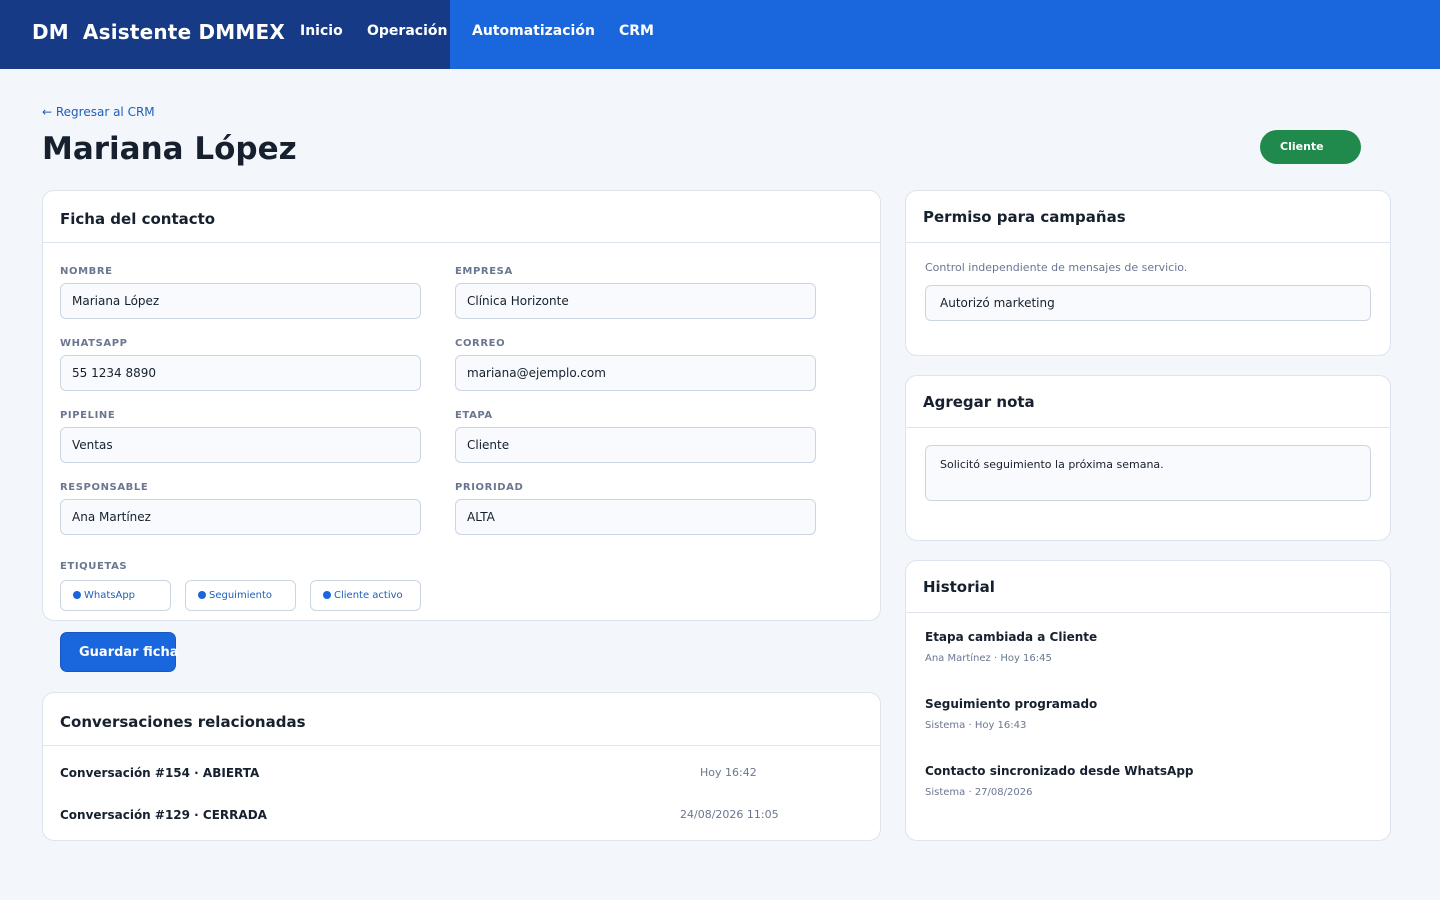 The width and height of the screenshot is (1440, 900). Describe the element at coordinates (533, 31) in the screenshot. I see `nav-automatizacion: Automatización` at that location.